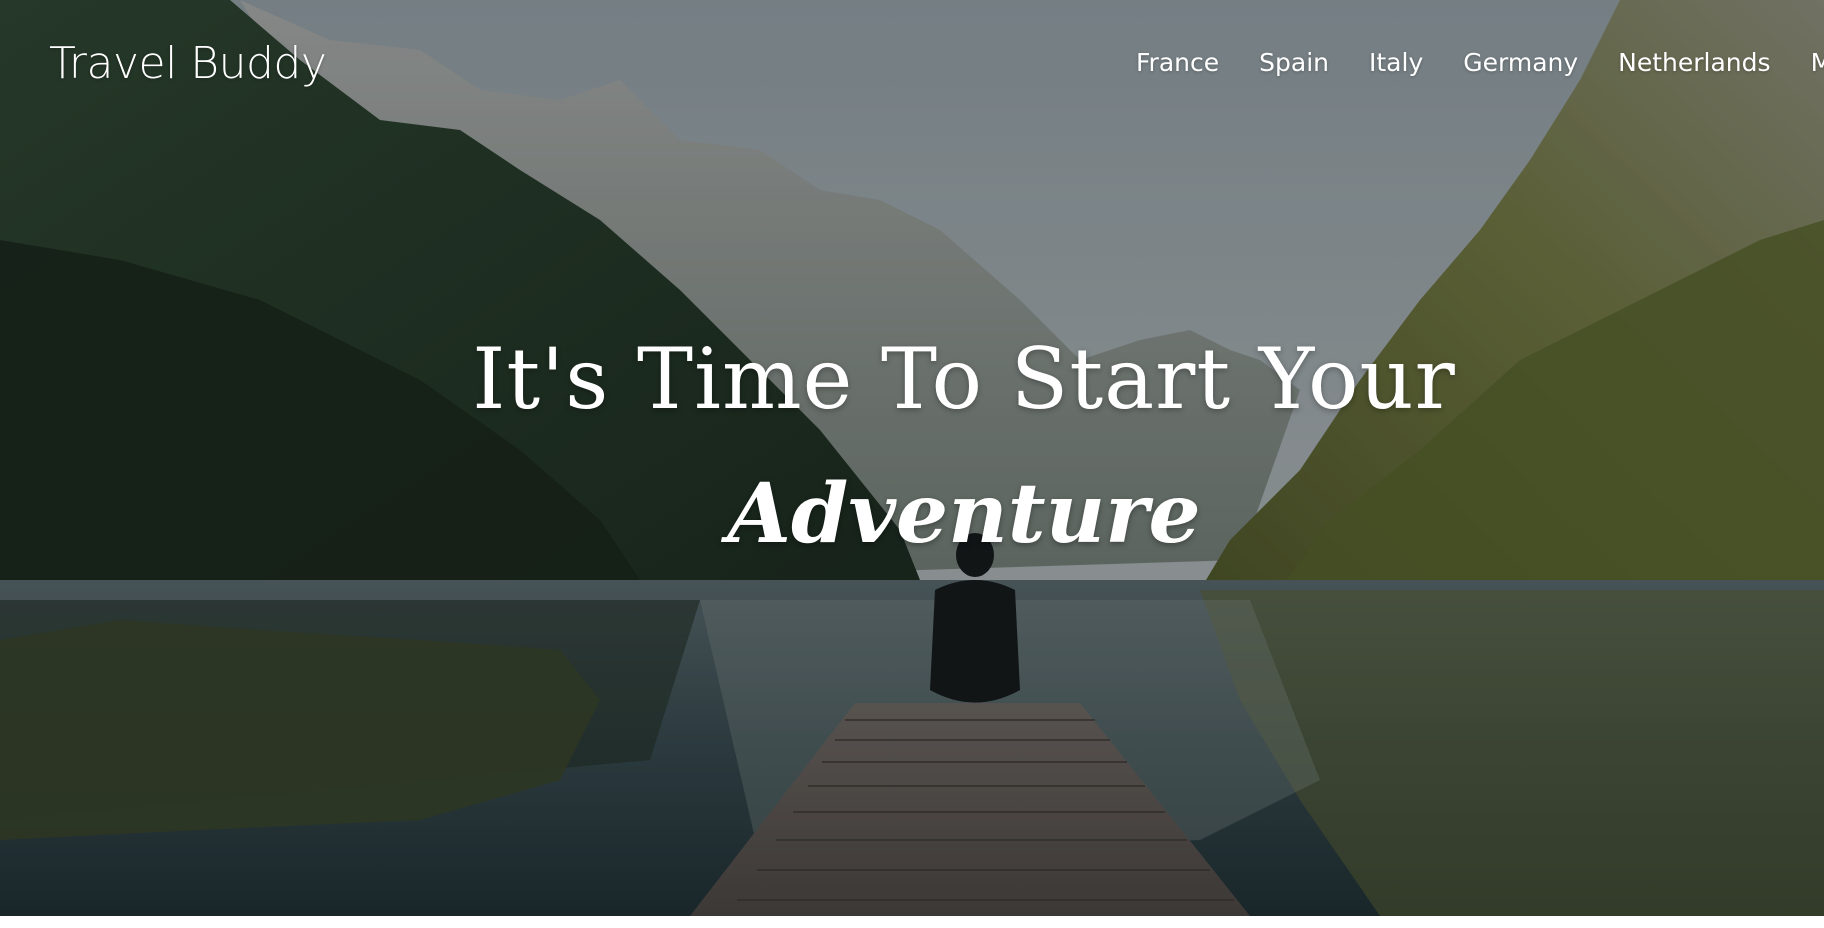  Describe the element at coordinates (1294, 62) in the screenshot. I see `nav-item-spain: Spain` at that location.